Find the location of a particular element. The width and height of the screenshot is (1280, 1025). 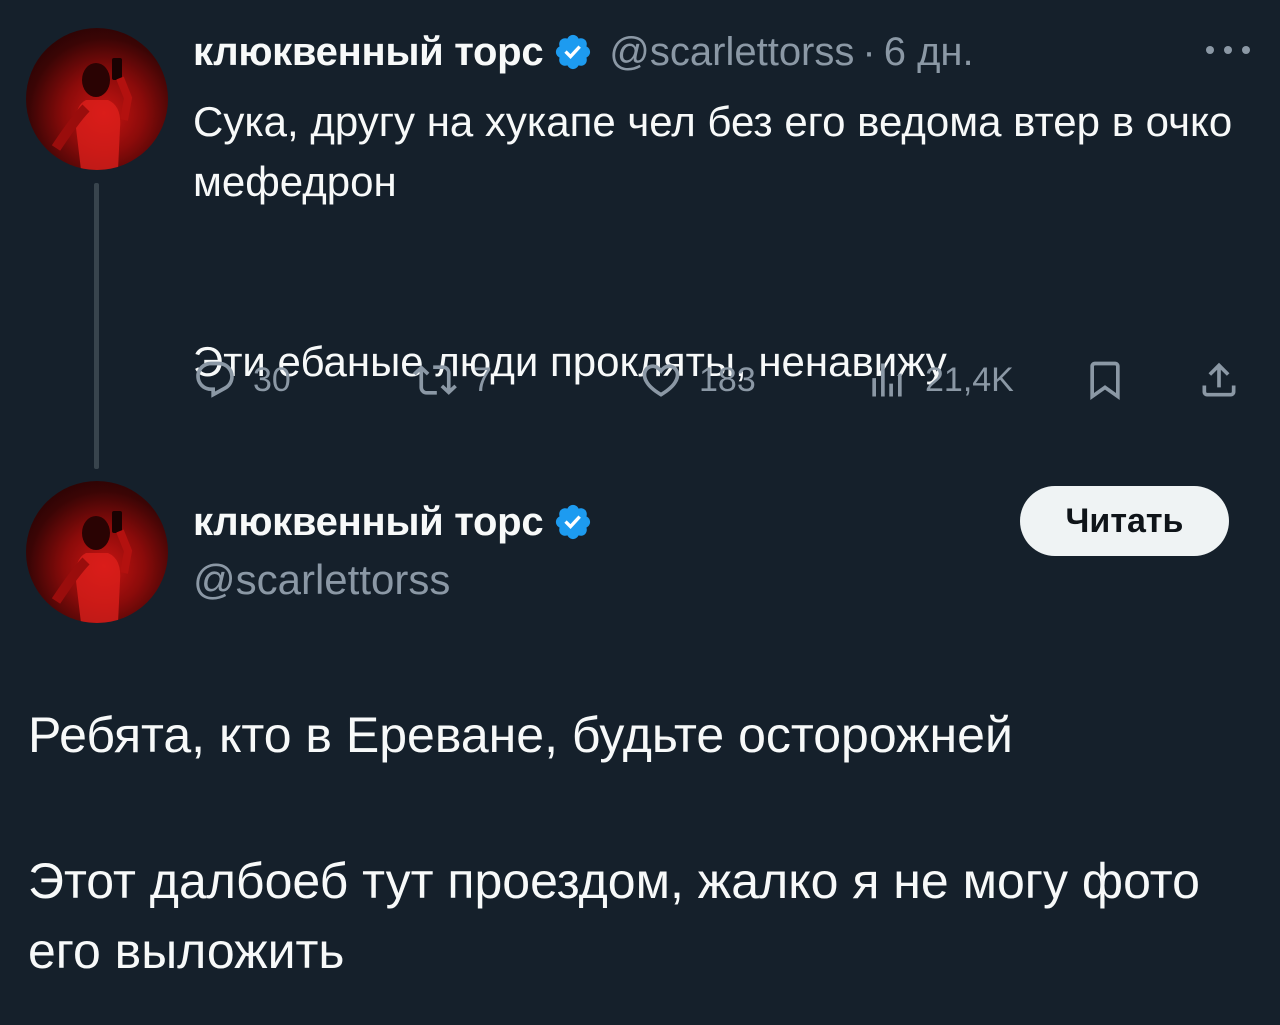

thread-connector is located at coordinates (96, 326).